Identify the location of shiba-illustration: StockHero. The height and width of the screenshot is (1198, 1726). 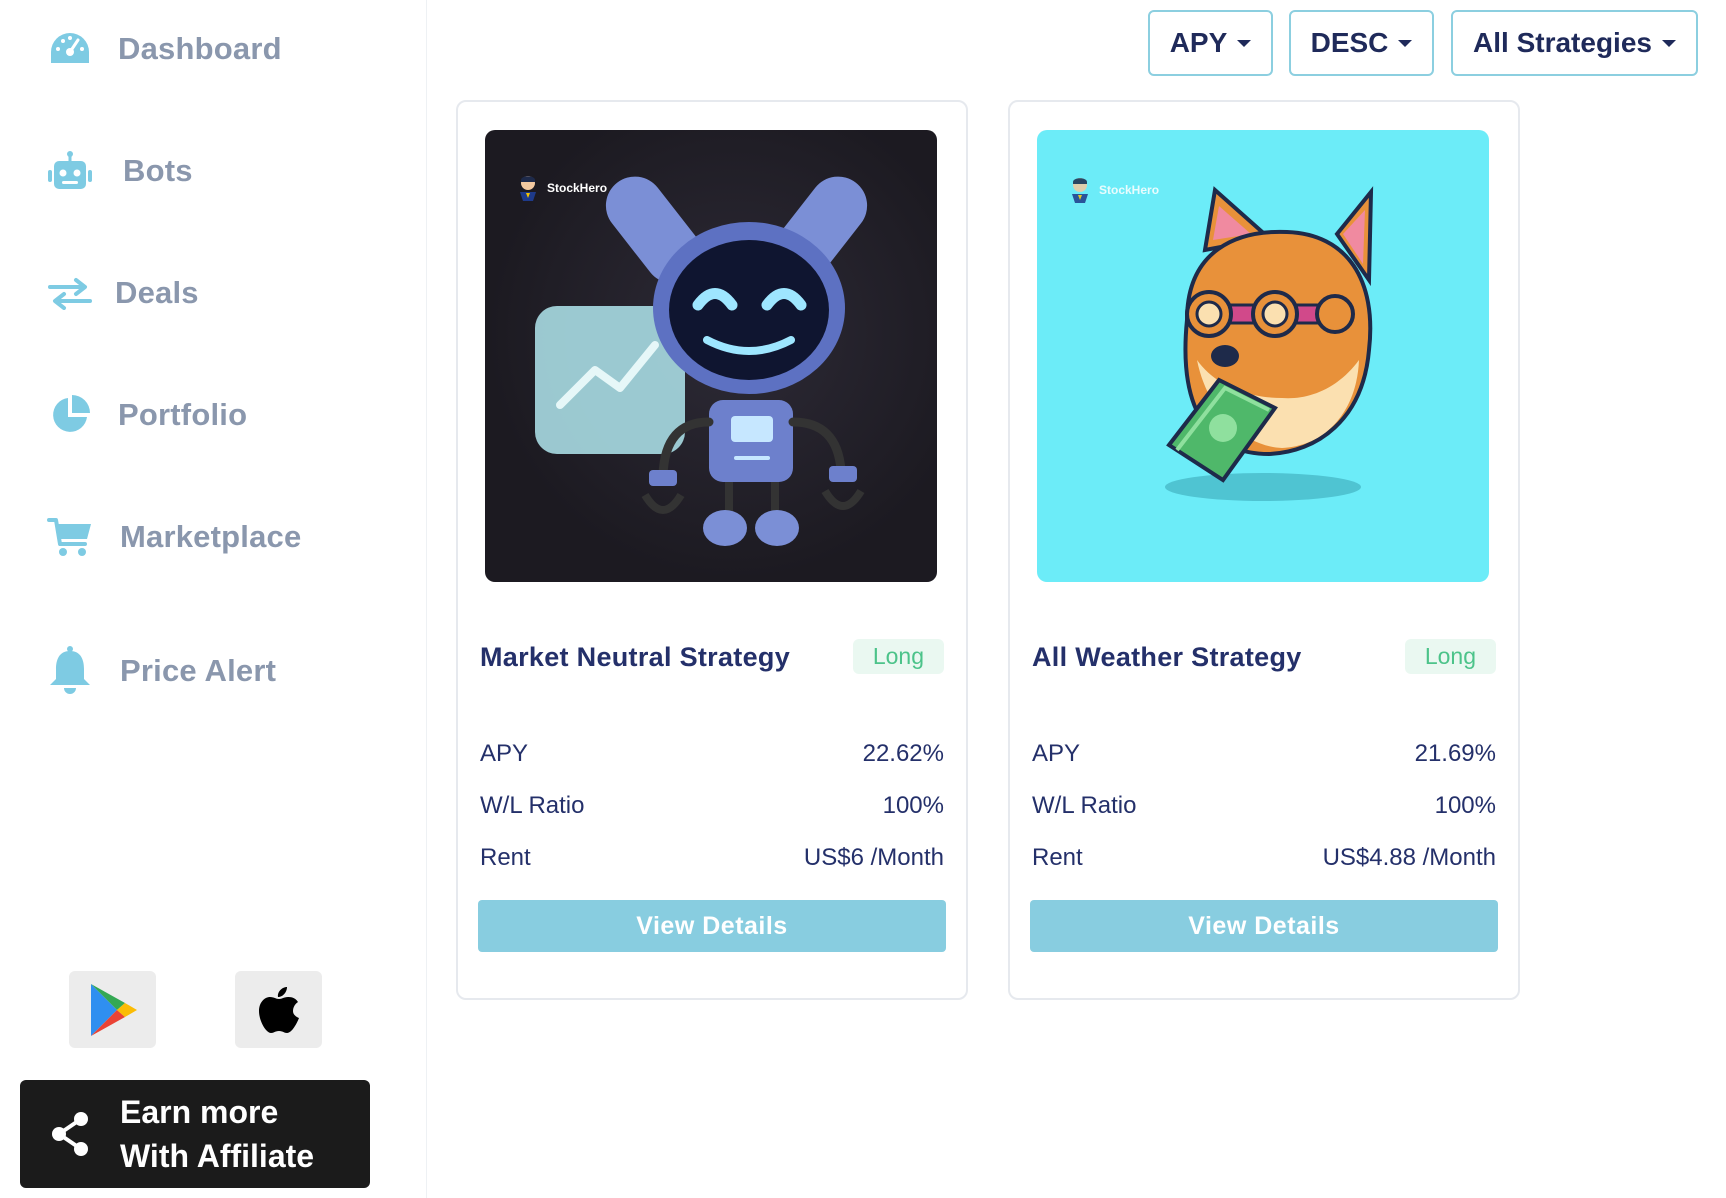
(1263, 356).